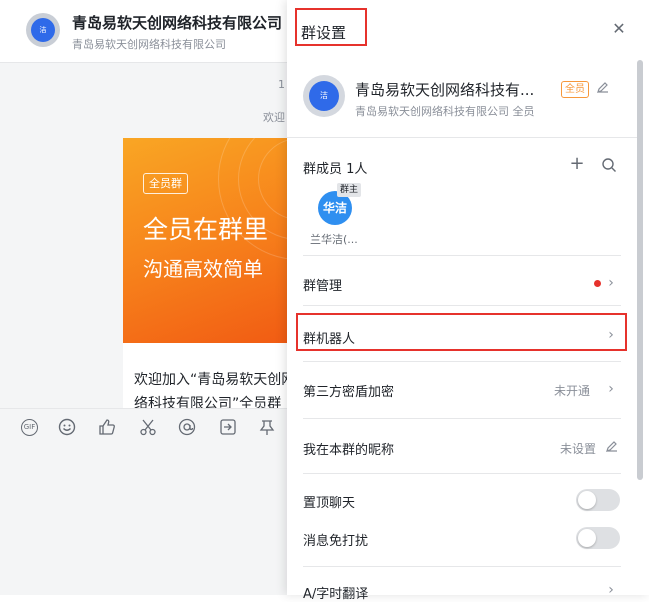 Image resolution: width=649 pixels, height=602 pixels. Describe the element at coordinates (335, 167) in the screenshot. I see `members-count-label: 群成员 1人` at that location.